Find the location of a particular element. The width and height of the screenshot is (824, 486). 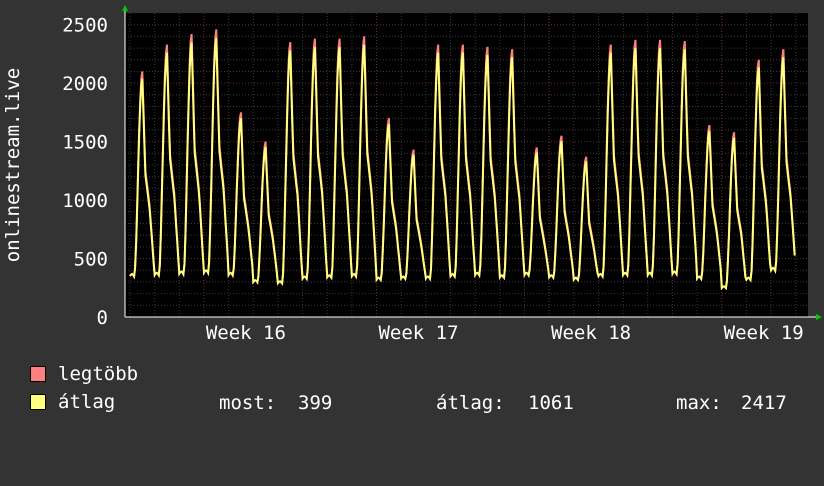

legend-swatch-atlag is located at coordinates (38, 402).